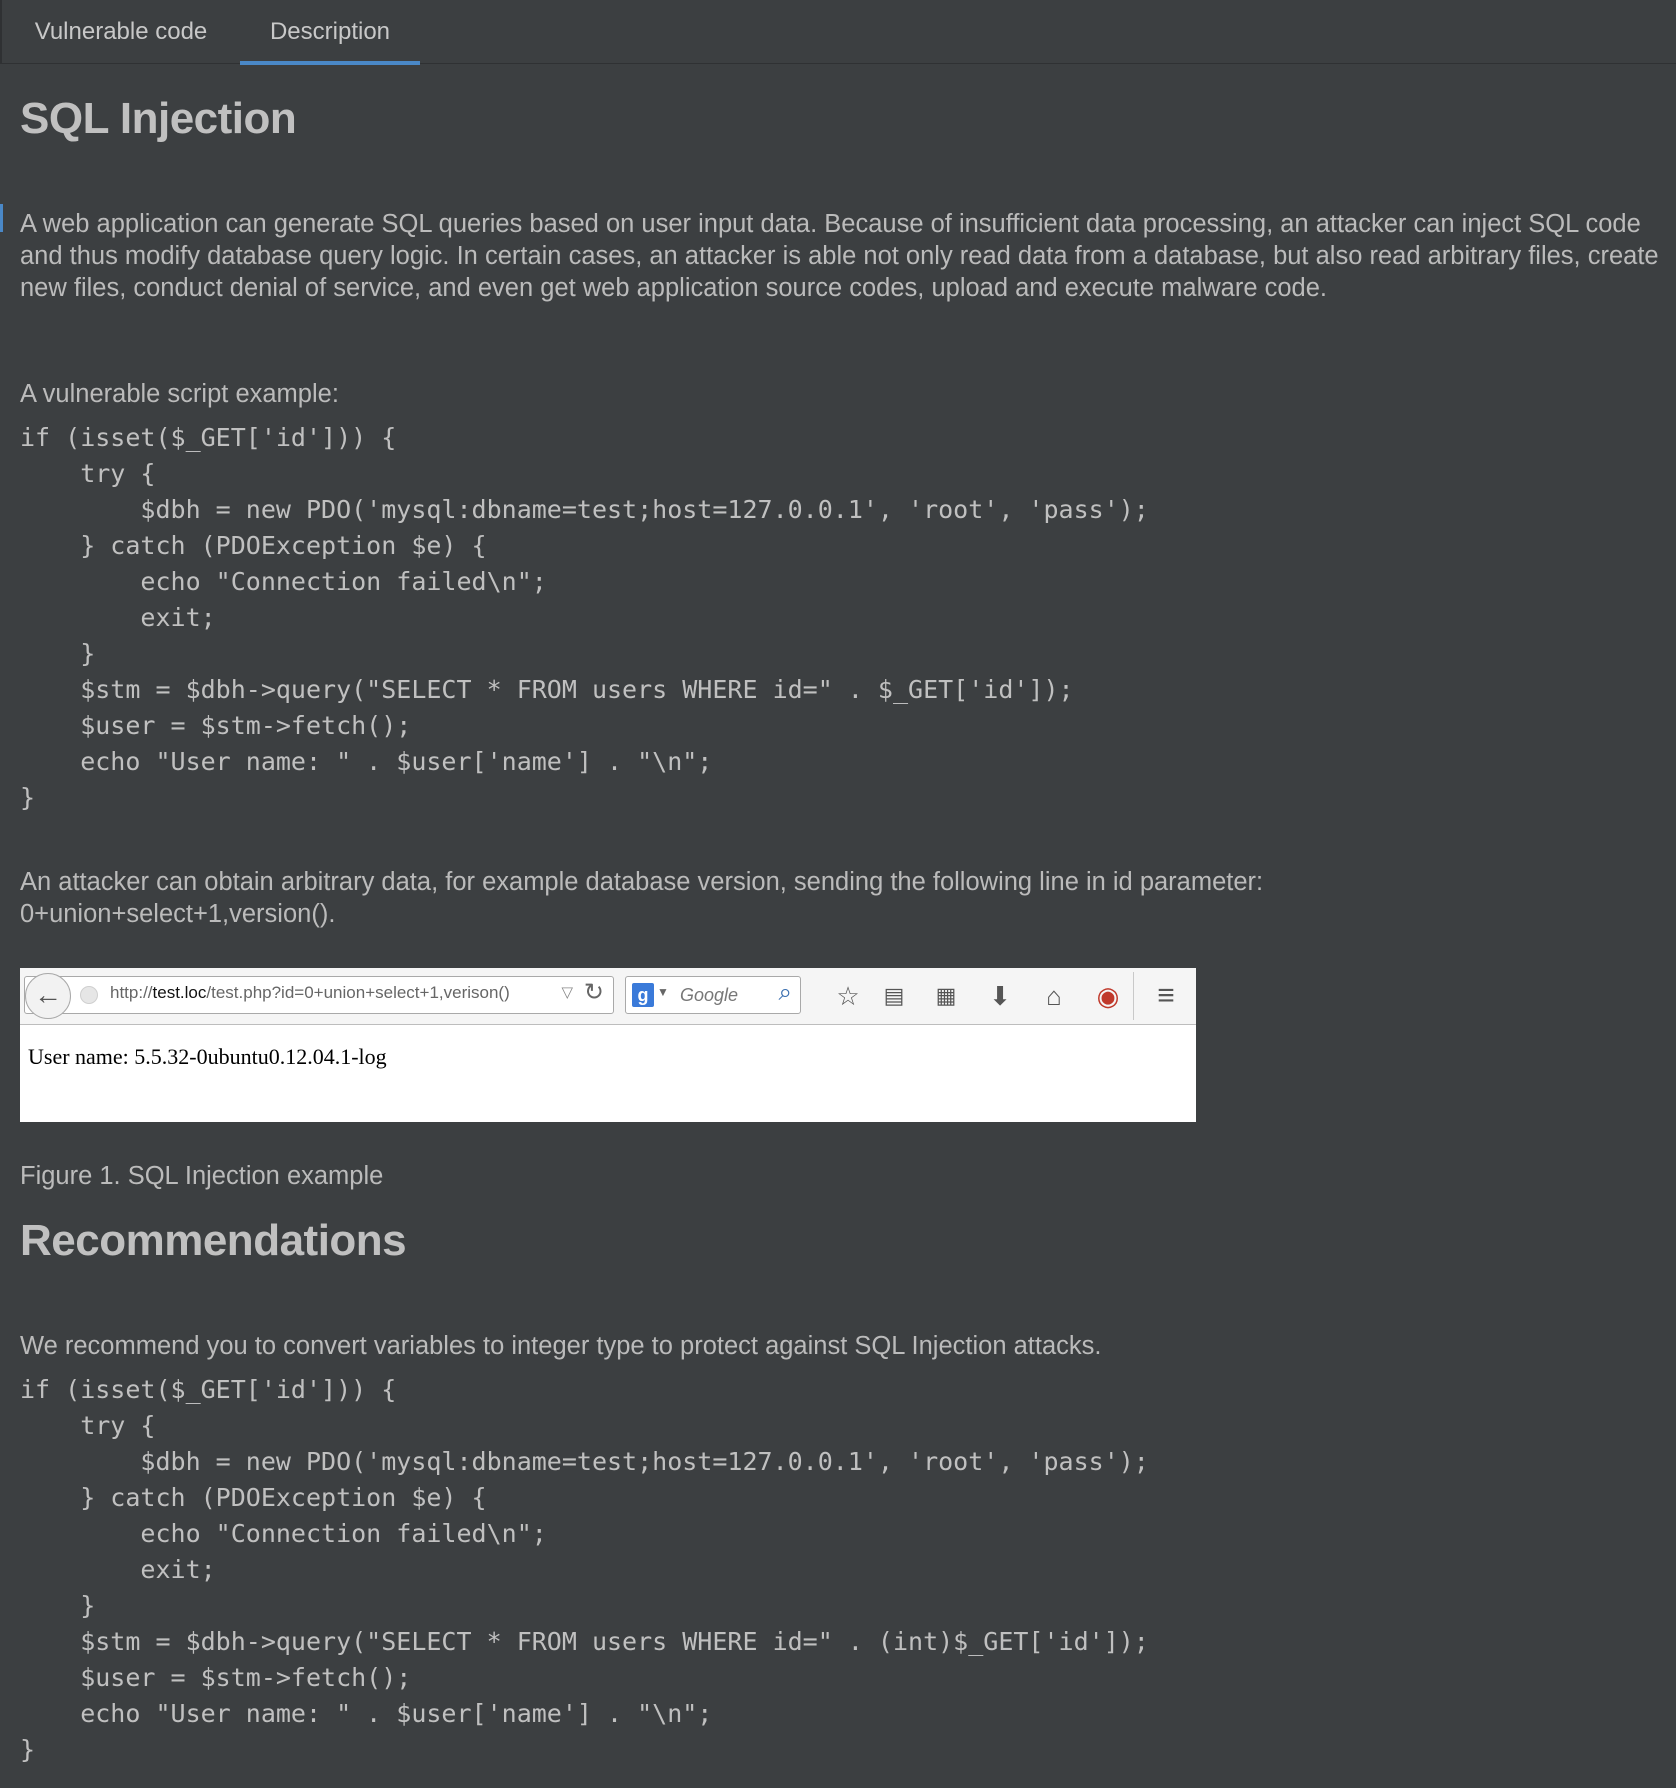  I want to click on tab-description: Description, so click(330, 32).